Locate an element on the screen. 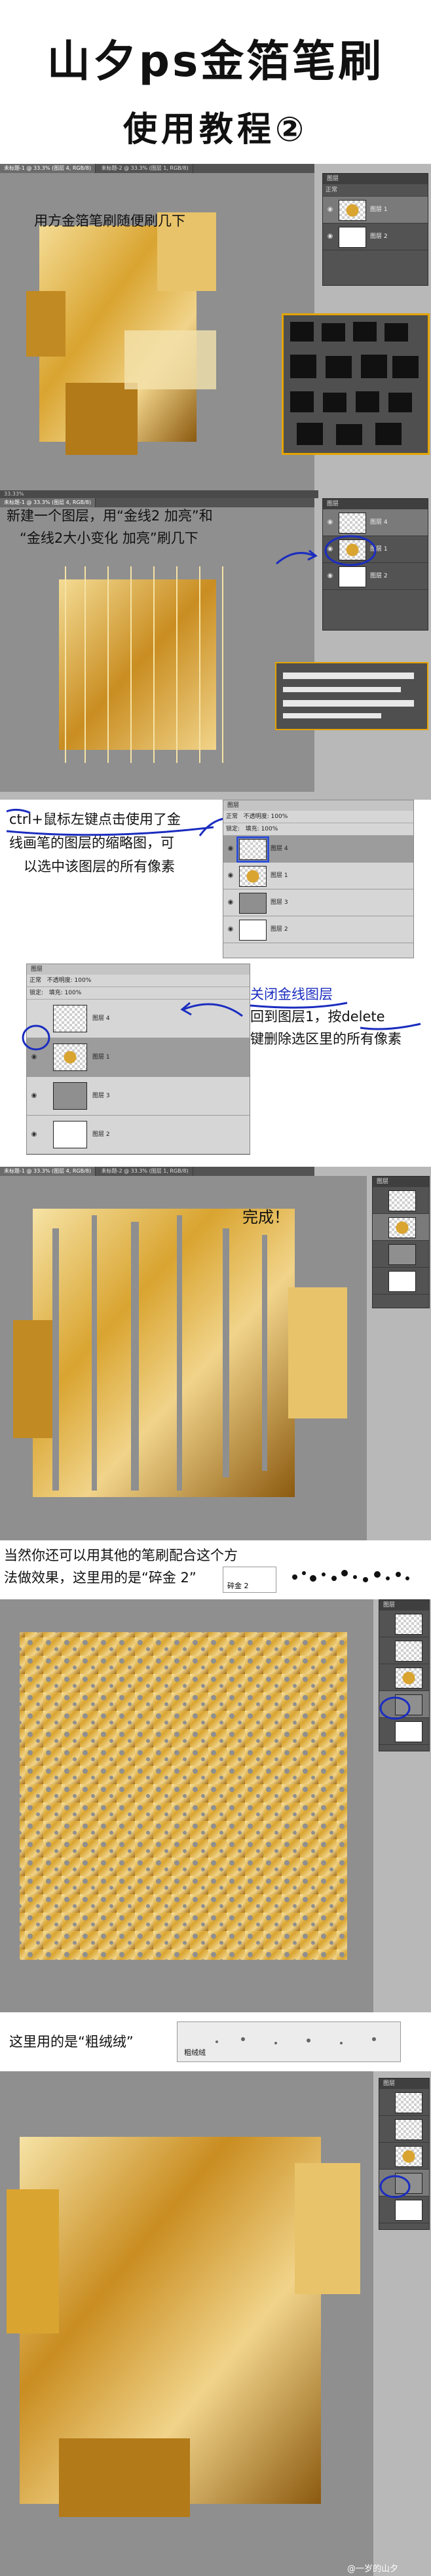  blend-mode-row: 正常 is located at coordinates (376, 190).